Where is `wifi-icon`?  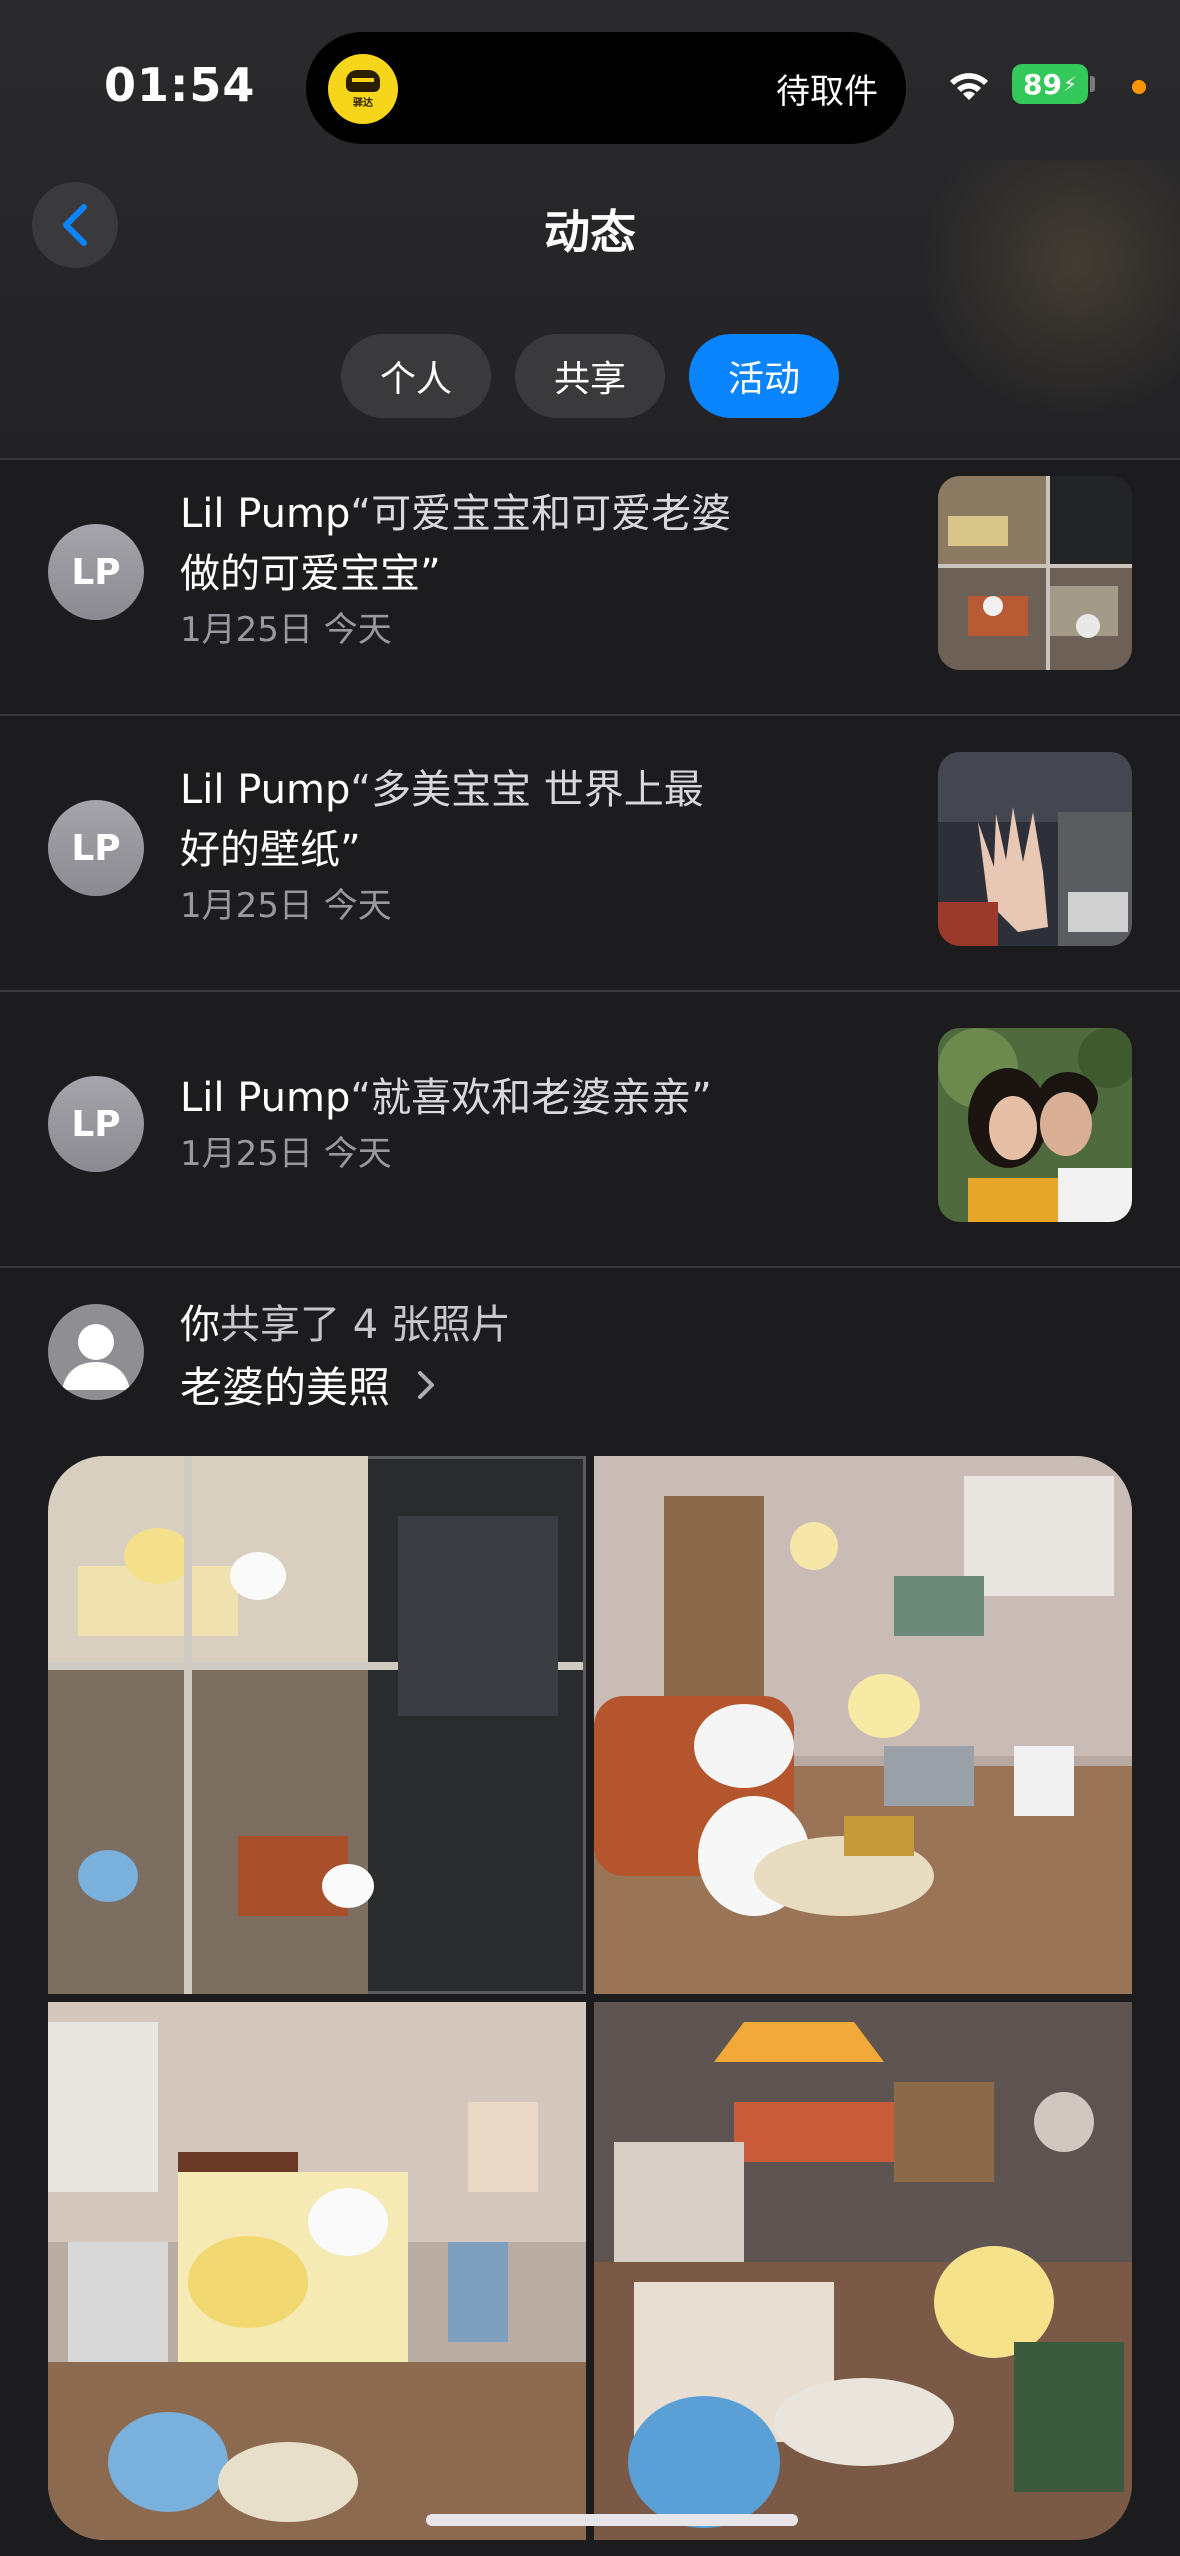 wifi-icon is located at coordinates (969, 86).